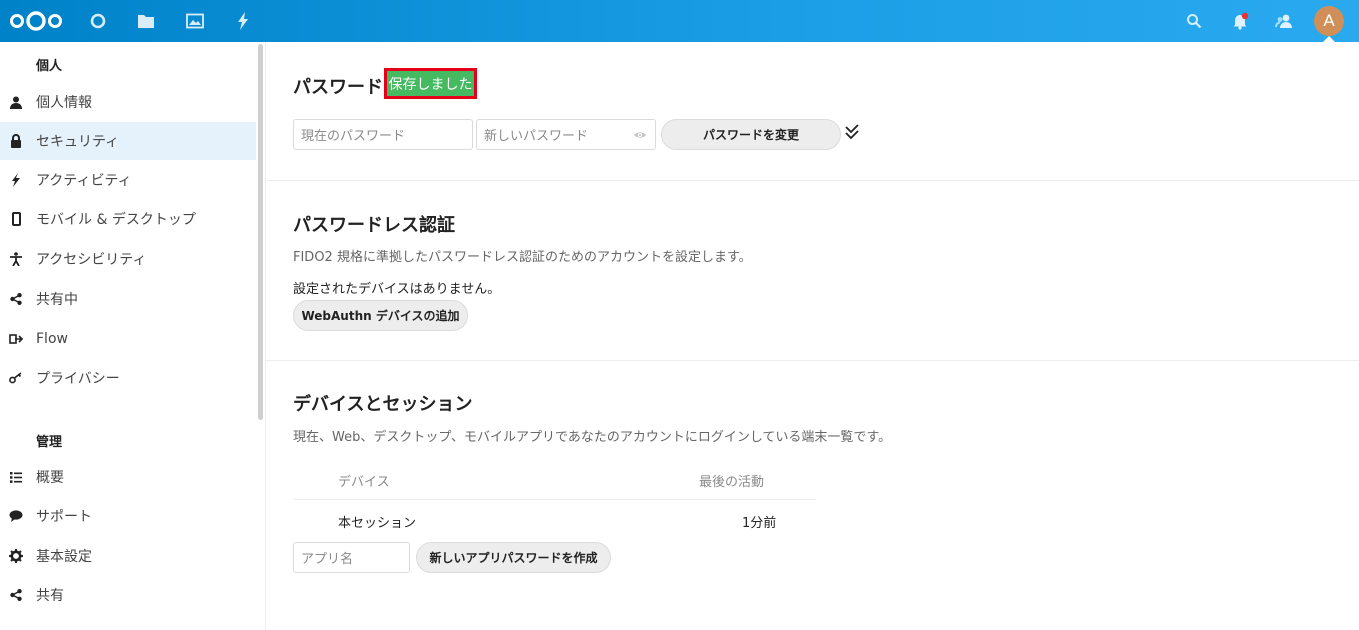 The image size is (1359, 630). Describe the element at coordinates (522, 257) in the screenshot. I see `passwordless-description: FIDO2 規格に準拠したパスワードレス認証のためのアカウントを設定します。` at that location.